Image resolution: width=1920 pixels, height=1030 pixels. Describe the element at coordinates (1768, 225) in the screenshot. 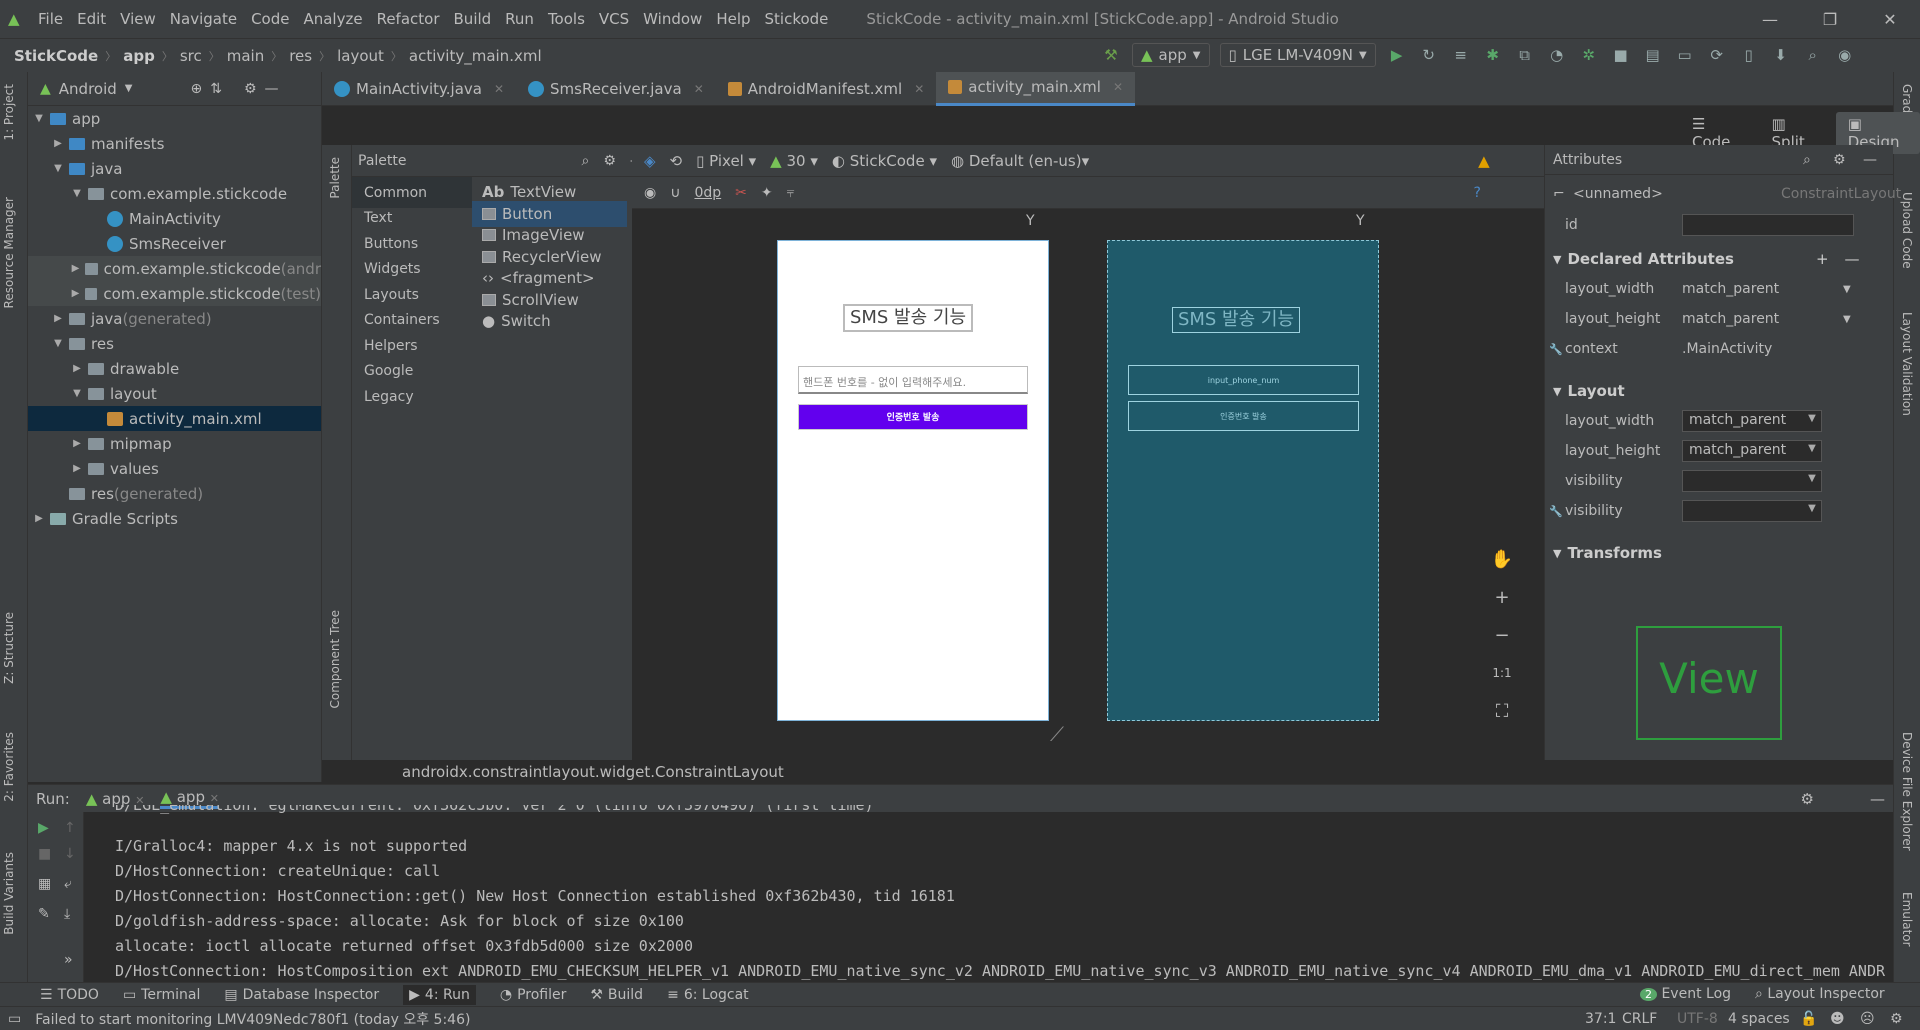

I see `id-field` at that location.